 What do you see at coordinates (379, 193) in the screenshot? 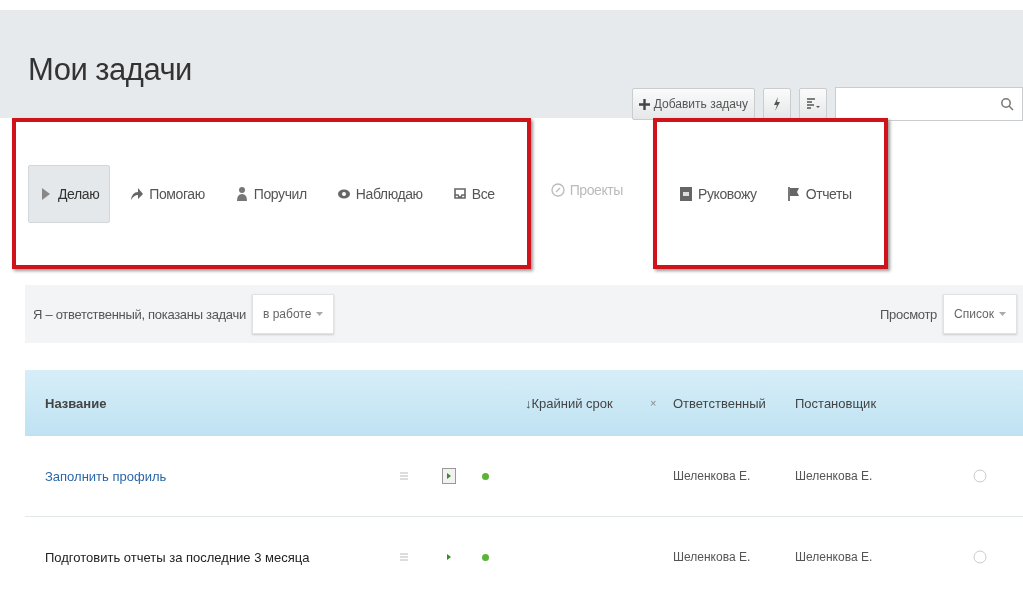
I see `tab: Наблюдаю` at bounding box center [379, 193].